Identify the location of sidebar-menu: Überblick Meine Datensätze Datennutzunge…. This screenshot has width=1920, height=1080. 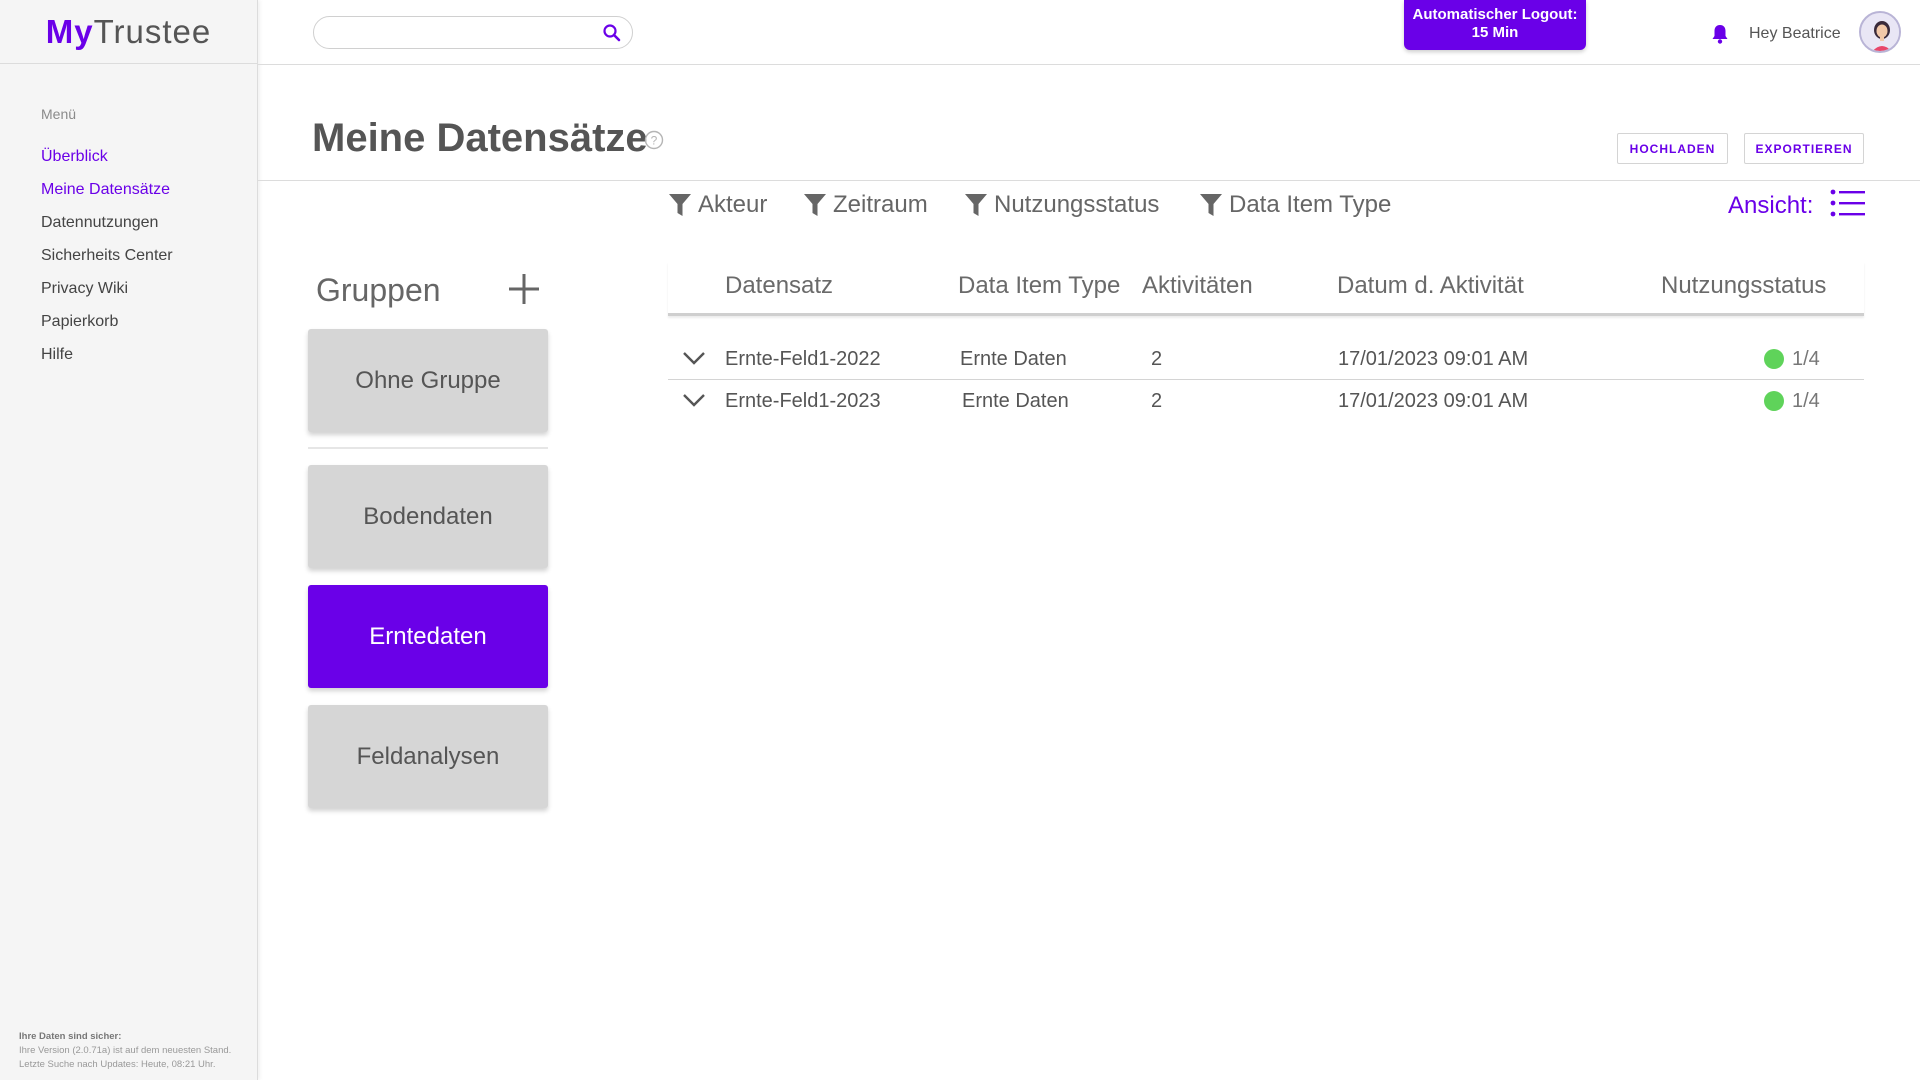
(107, 255).